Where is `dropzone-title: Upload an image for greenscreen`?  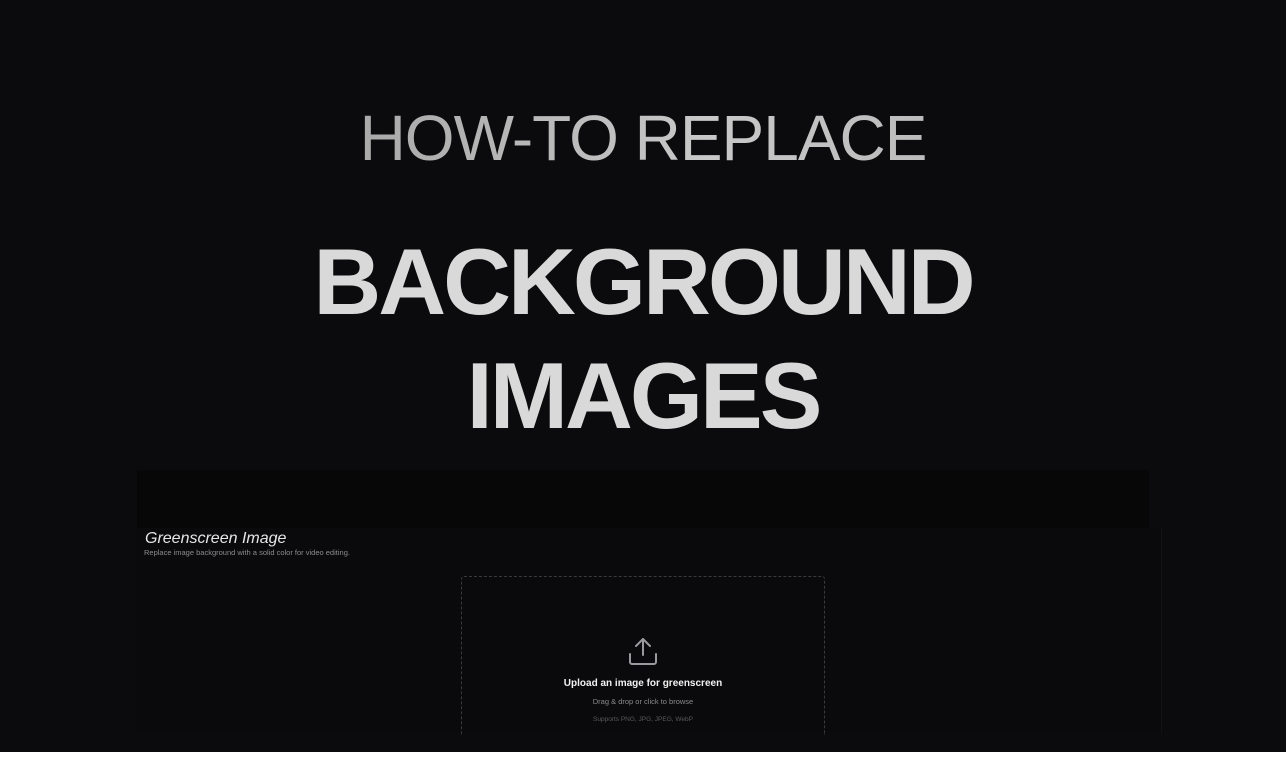 dropzone-title: Upload an image for greenscreen is located at coordinates (643, 683).